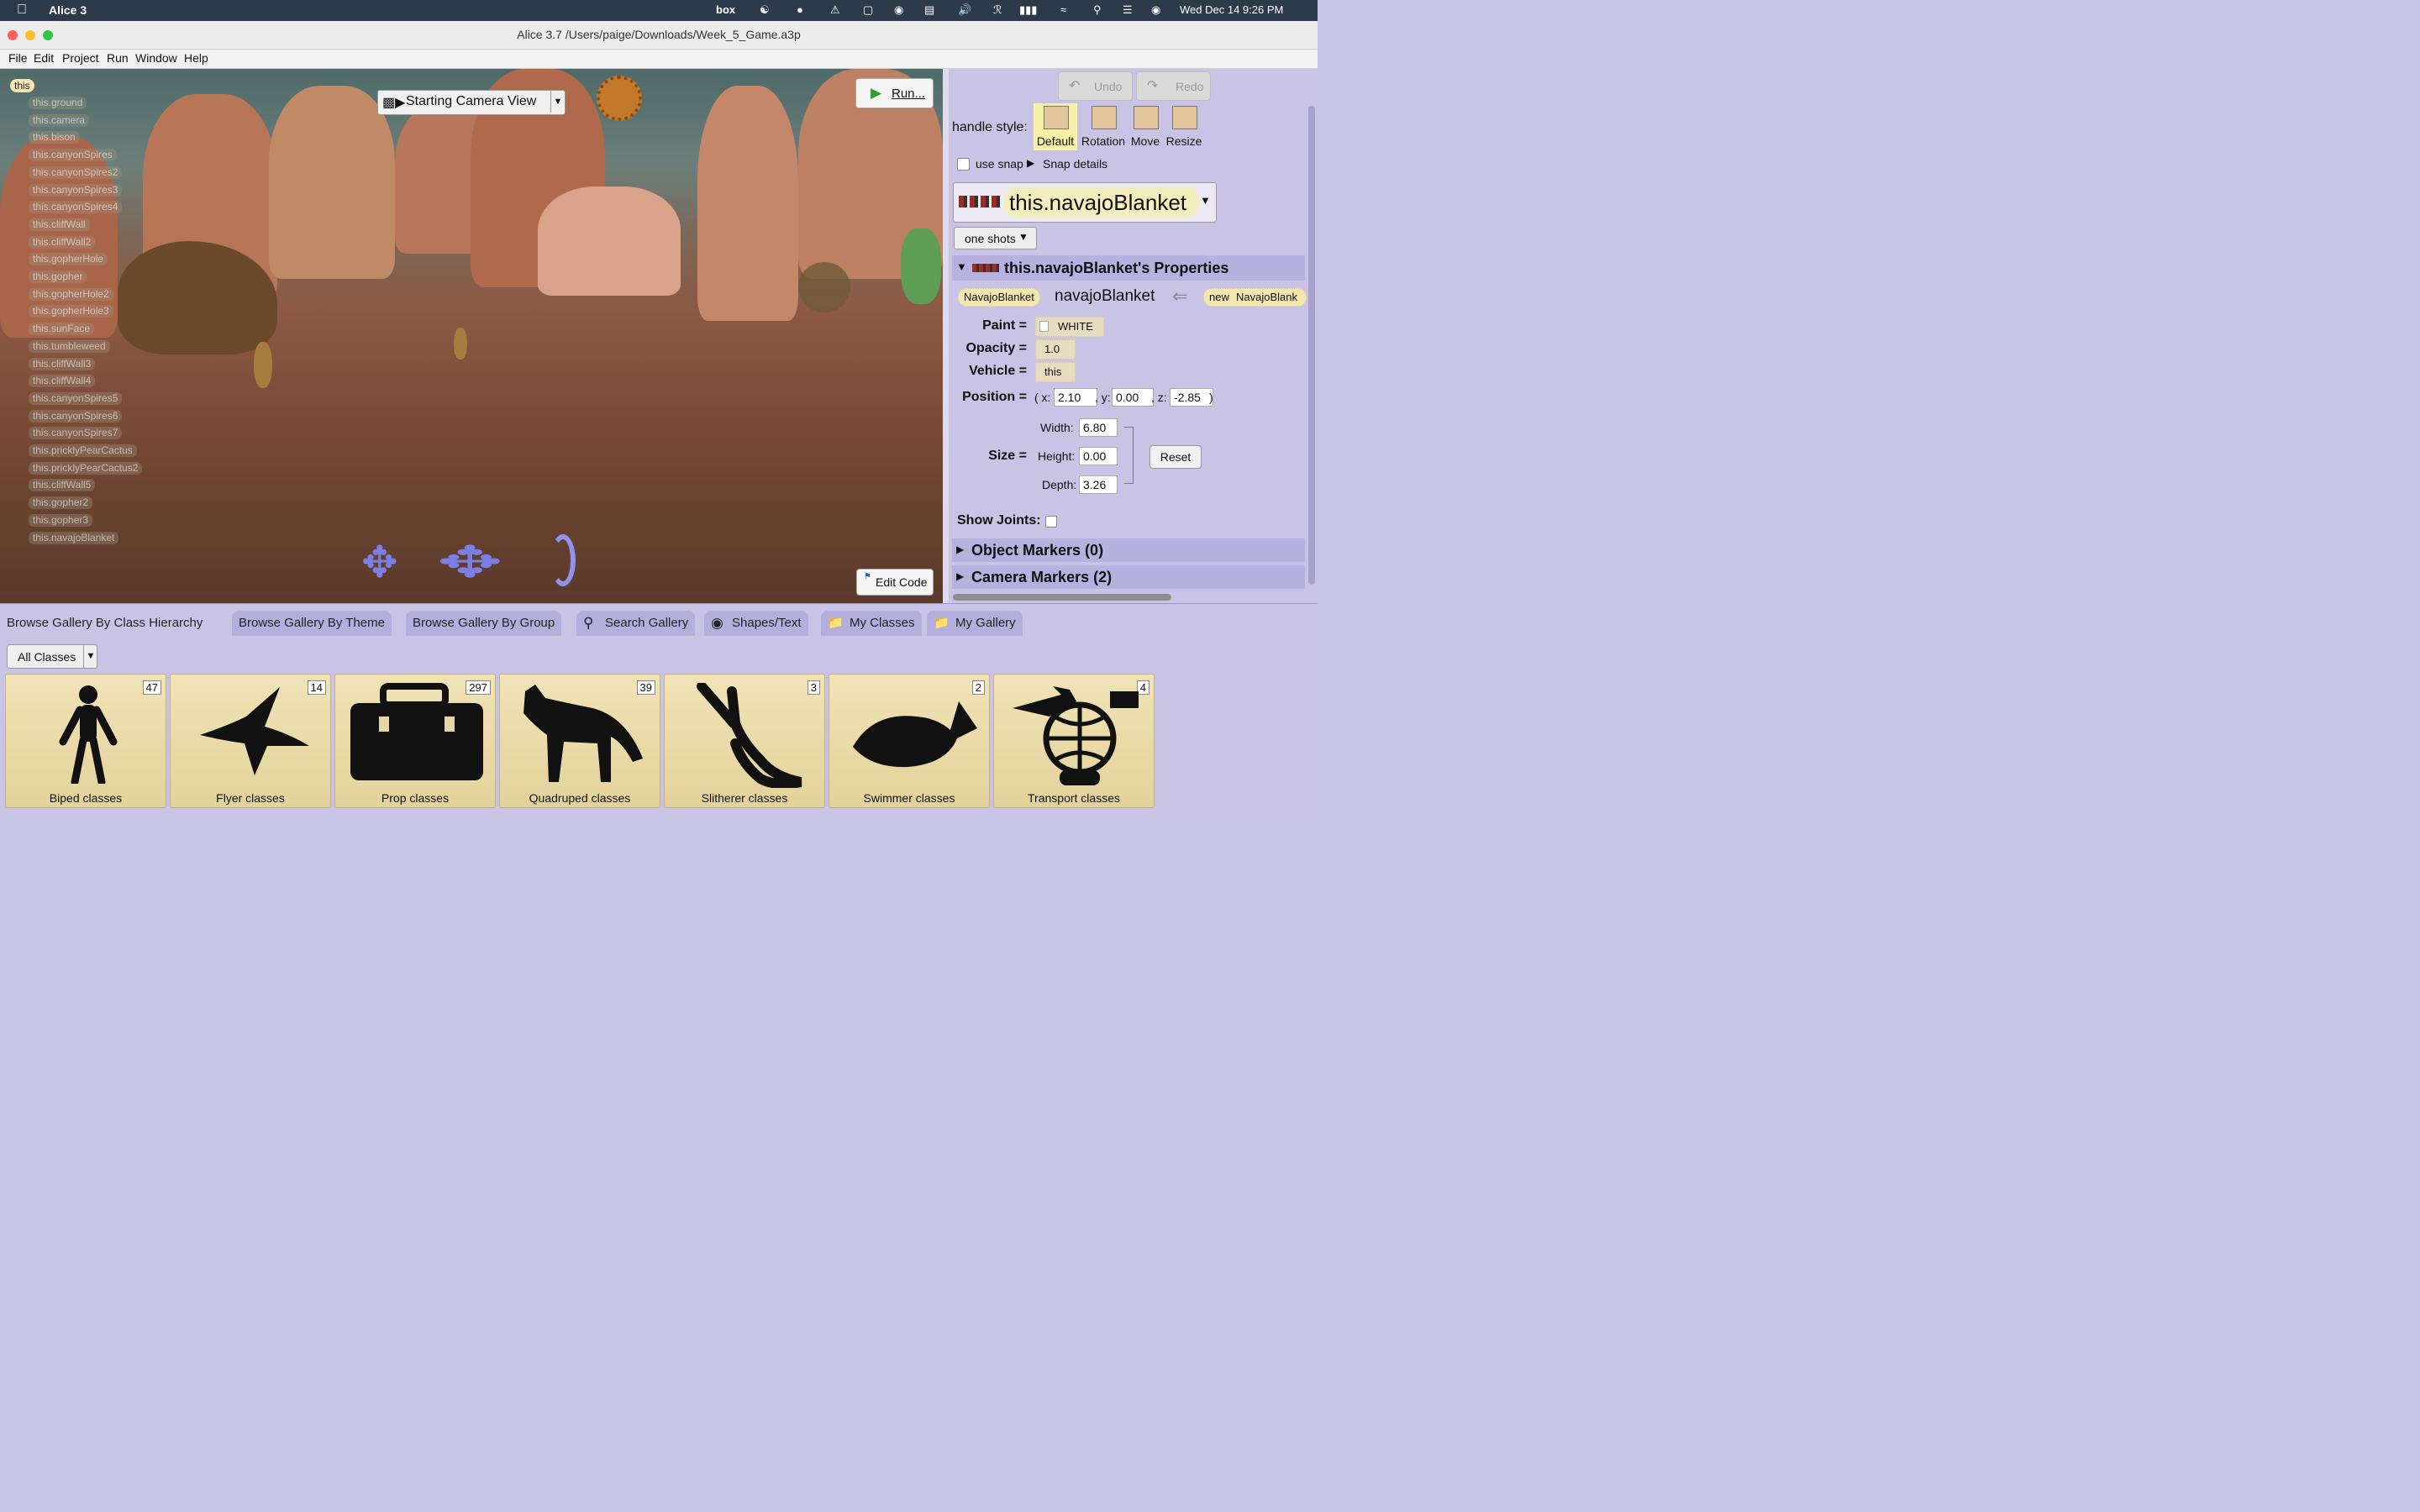 Image resolution: width=2420 pixels, height=1512 pixels. What do you see at coordinates (1098, 484) in the screenshot?
I see `depth-field: 3.26` at bounding box center [1098, 484].